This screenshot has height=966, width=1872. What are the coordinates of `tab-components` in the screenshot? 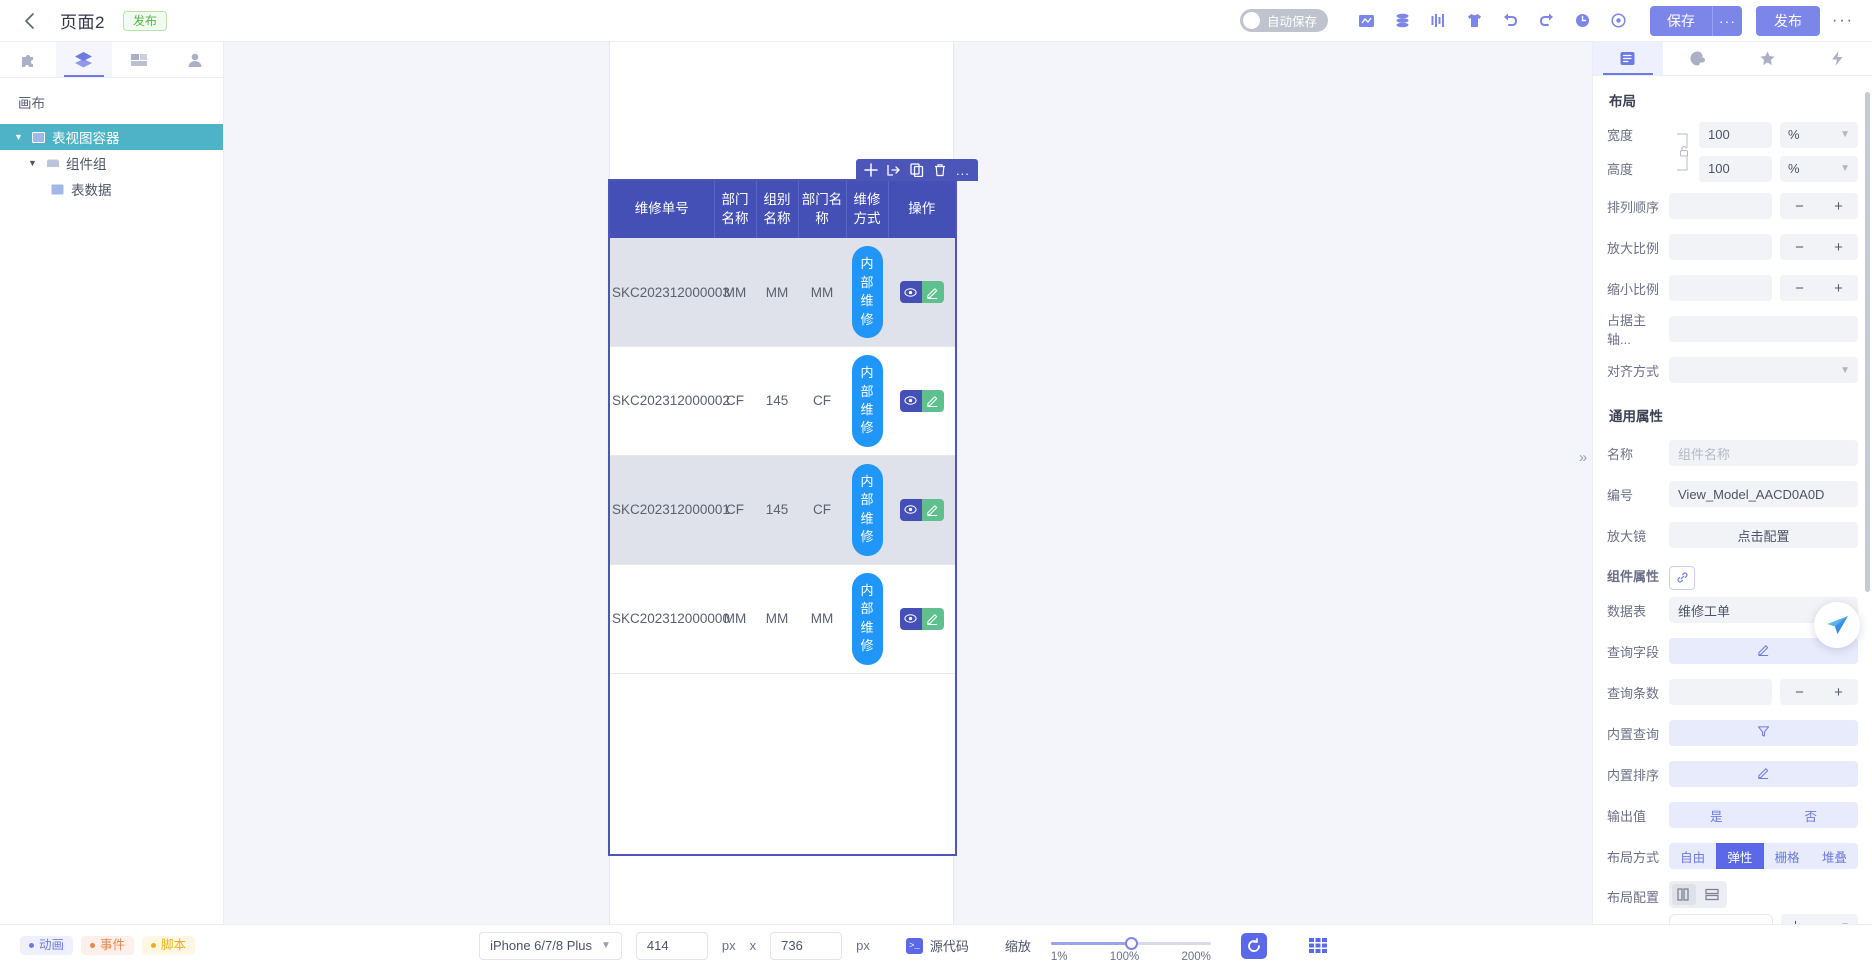 It's located at (28, 59).